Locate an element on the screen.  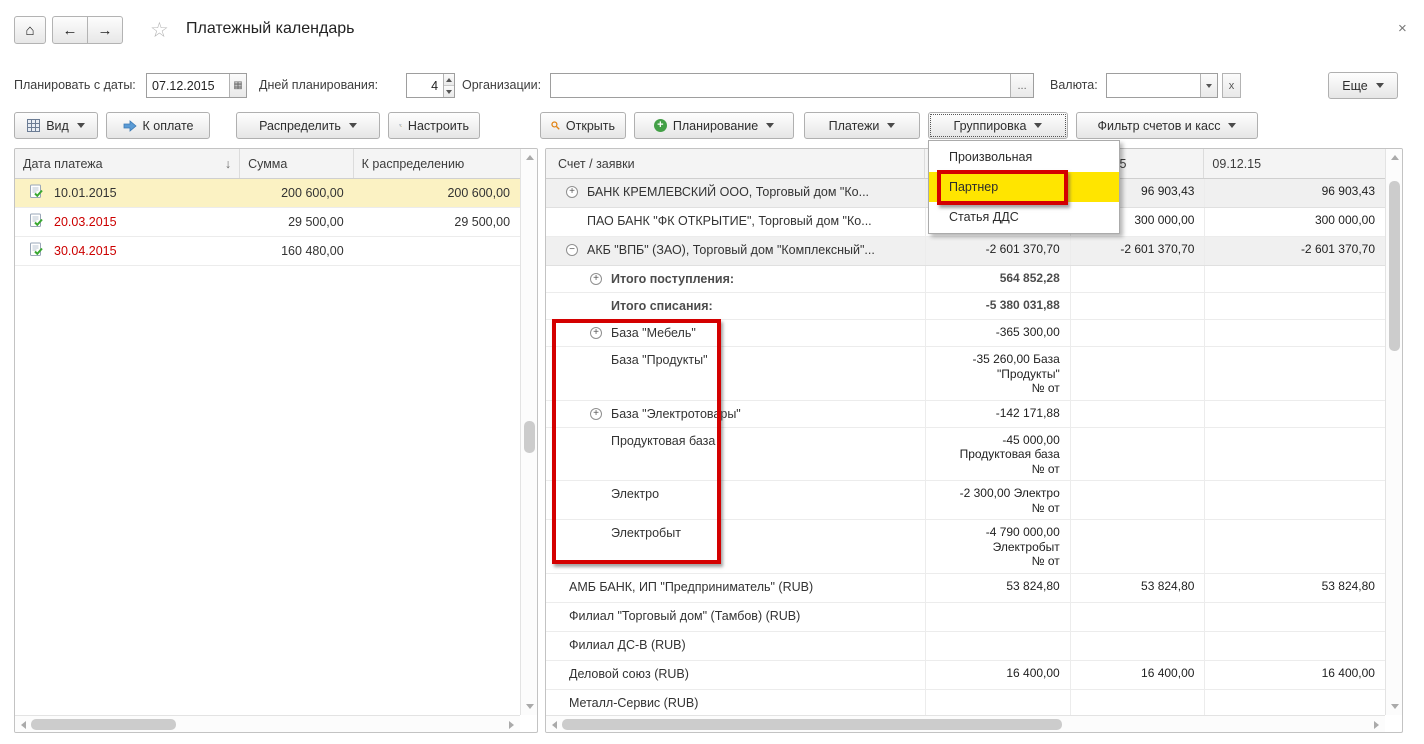
more-button: Еще is located at coordinates (1363, 85).